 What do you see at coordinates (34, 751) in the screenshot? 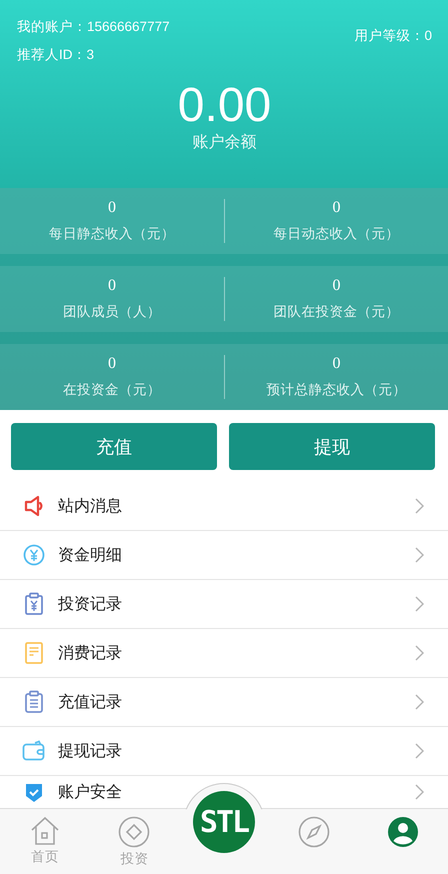
I see `wallet-icon` at bounding box center [34, 751].